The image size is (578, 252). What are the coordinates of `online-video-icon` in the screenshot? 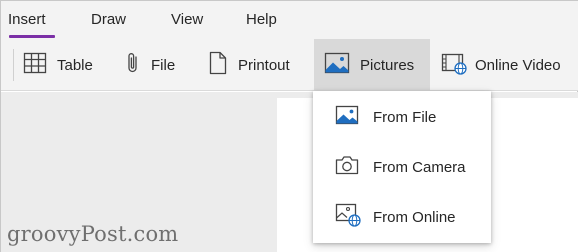 It's located at (454, 65).